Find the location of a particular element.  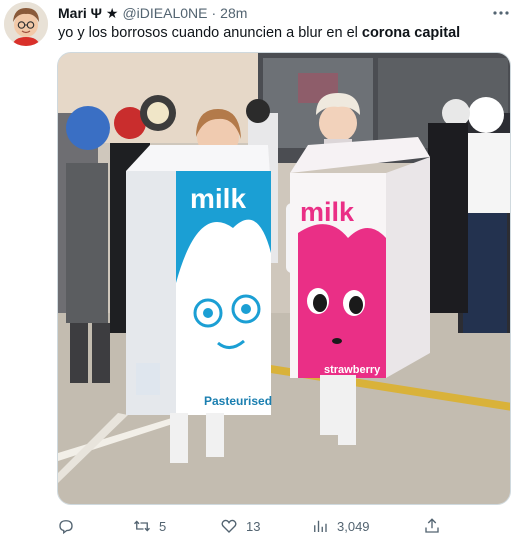

reply-icon is located at coordinates (66, 527).